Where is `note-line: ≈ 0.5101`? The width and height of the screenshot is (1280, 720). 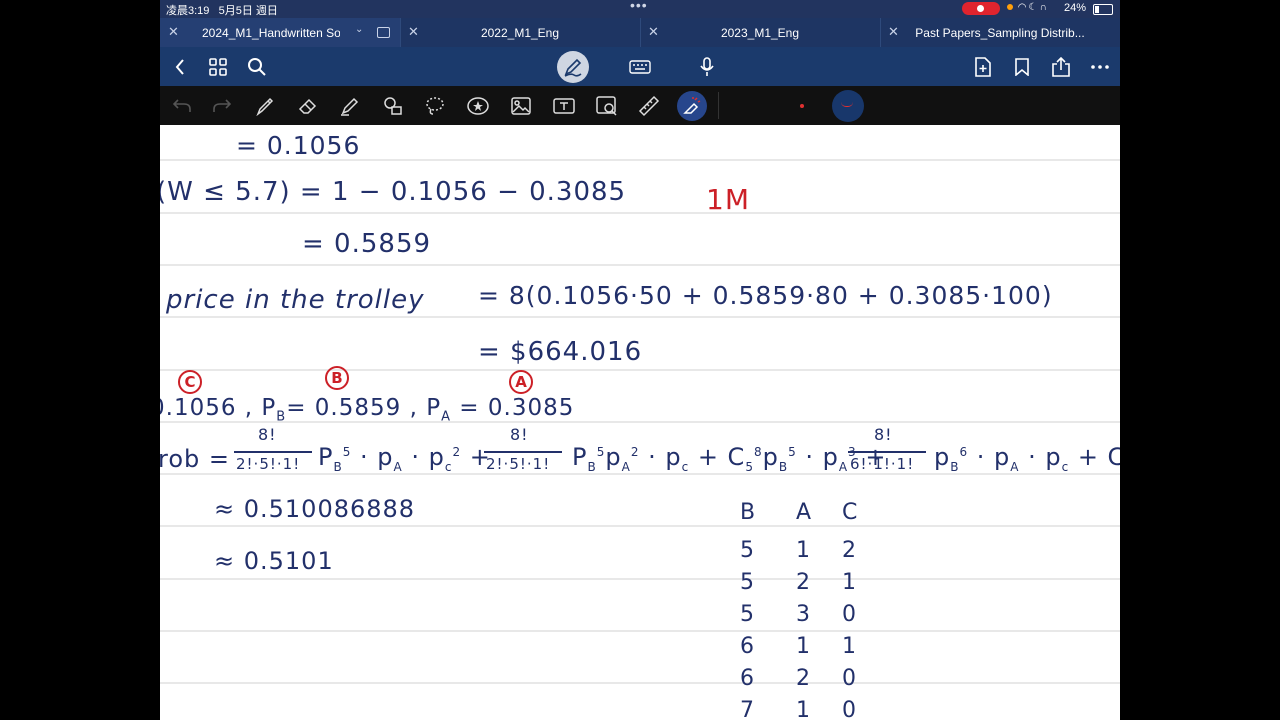
note-line: ≈ 0.5101 is located at coordinates (274, 561).